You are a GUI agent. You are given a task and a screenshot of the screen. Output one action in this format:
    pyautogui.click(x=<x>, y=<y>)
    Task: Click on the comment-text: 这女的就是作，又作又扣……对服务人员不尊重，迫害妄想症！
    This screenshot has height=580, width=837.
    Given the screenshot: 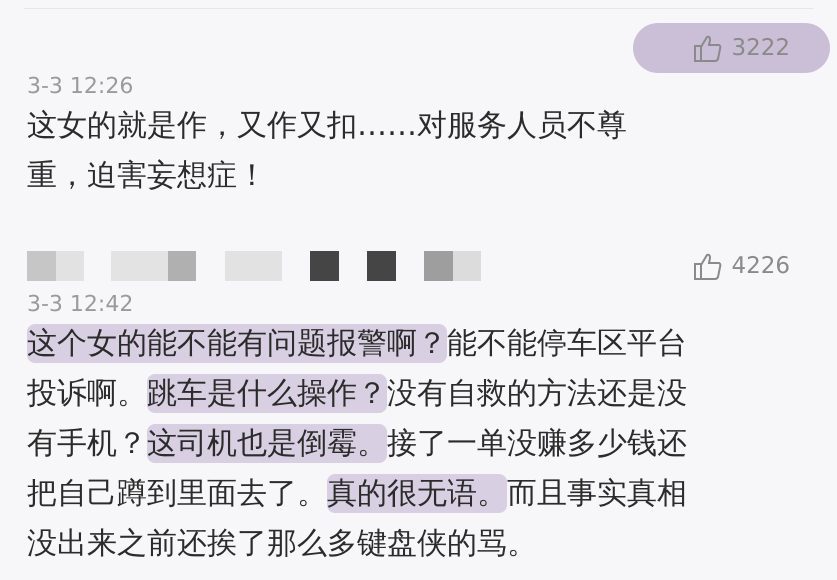 What is the action you would take?
    pyautogui.click(x=327, y=151)
    